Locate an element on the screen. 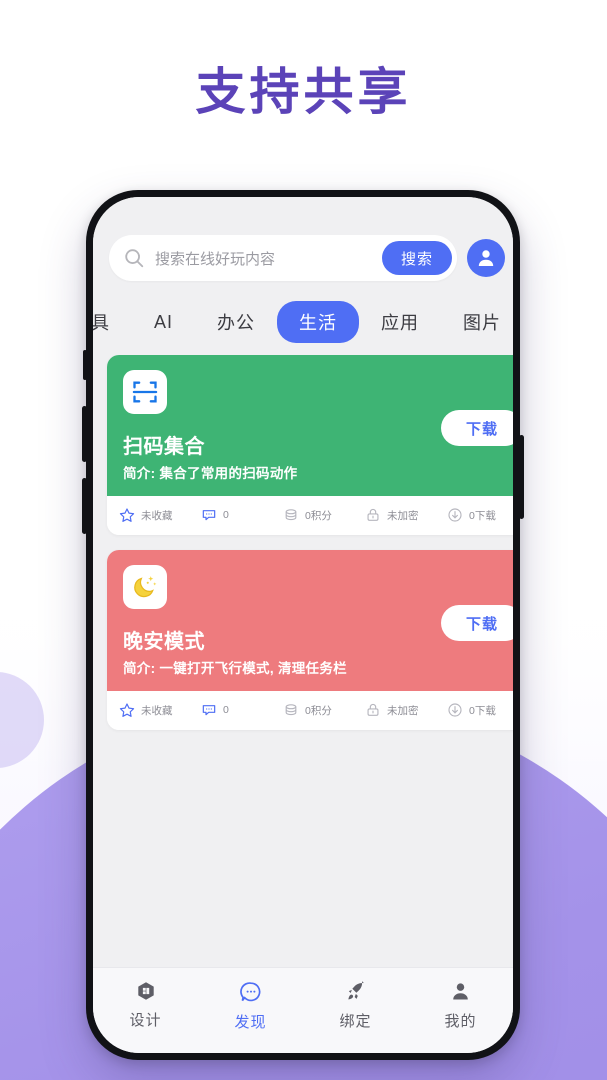 This screenshot has height=1080, width=607. card-header-scan: 扫码集合 简介: 集合了常用的扫码动作 下载 is located at coordinates (310, 425).